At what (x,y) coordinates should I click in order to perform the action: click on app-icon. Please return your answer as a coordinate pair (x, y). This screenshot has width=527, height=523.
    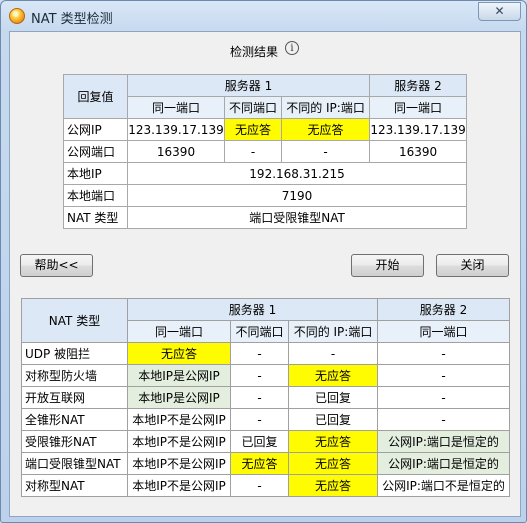
    Looking at the image, I should click on (17, 16).